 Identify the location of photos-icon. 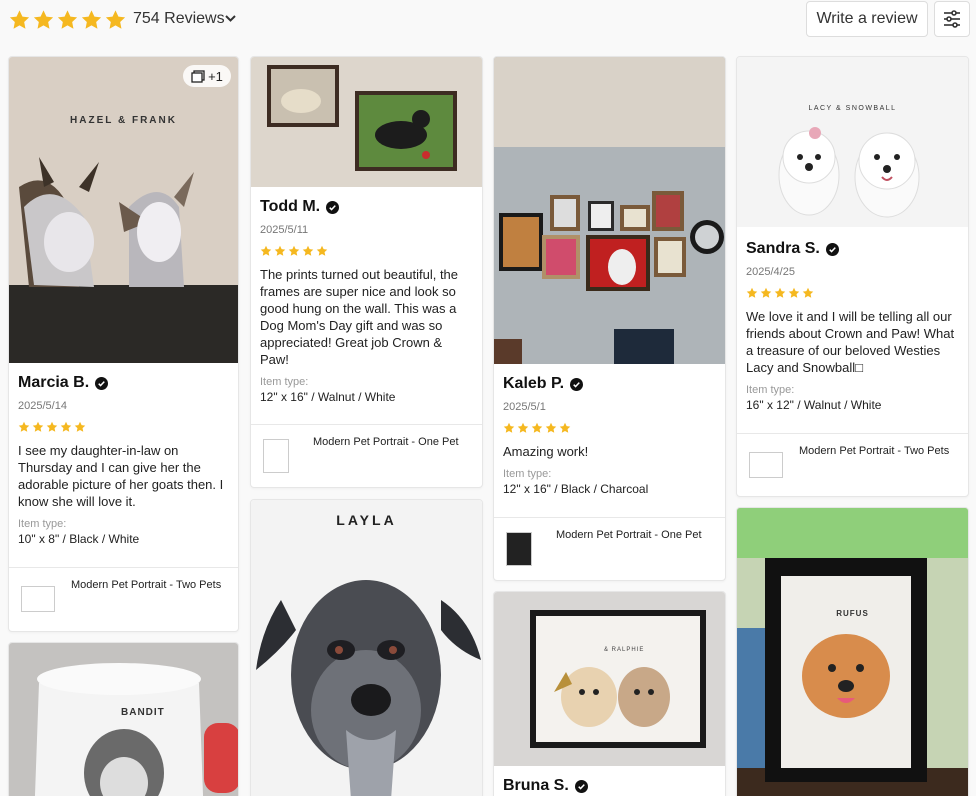
(198, 76).